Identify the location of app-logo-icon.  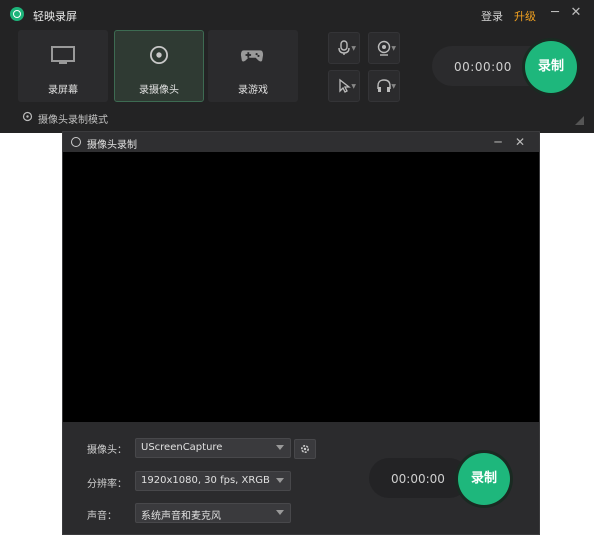
(17, 14).